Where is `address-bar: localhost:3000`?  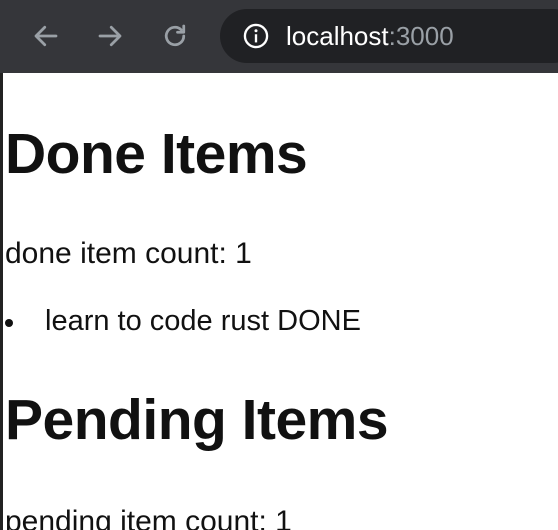
address-bar: localhost:3000 is located at coordinates (389, 36).